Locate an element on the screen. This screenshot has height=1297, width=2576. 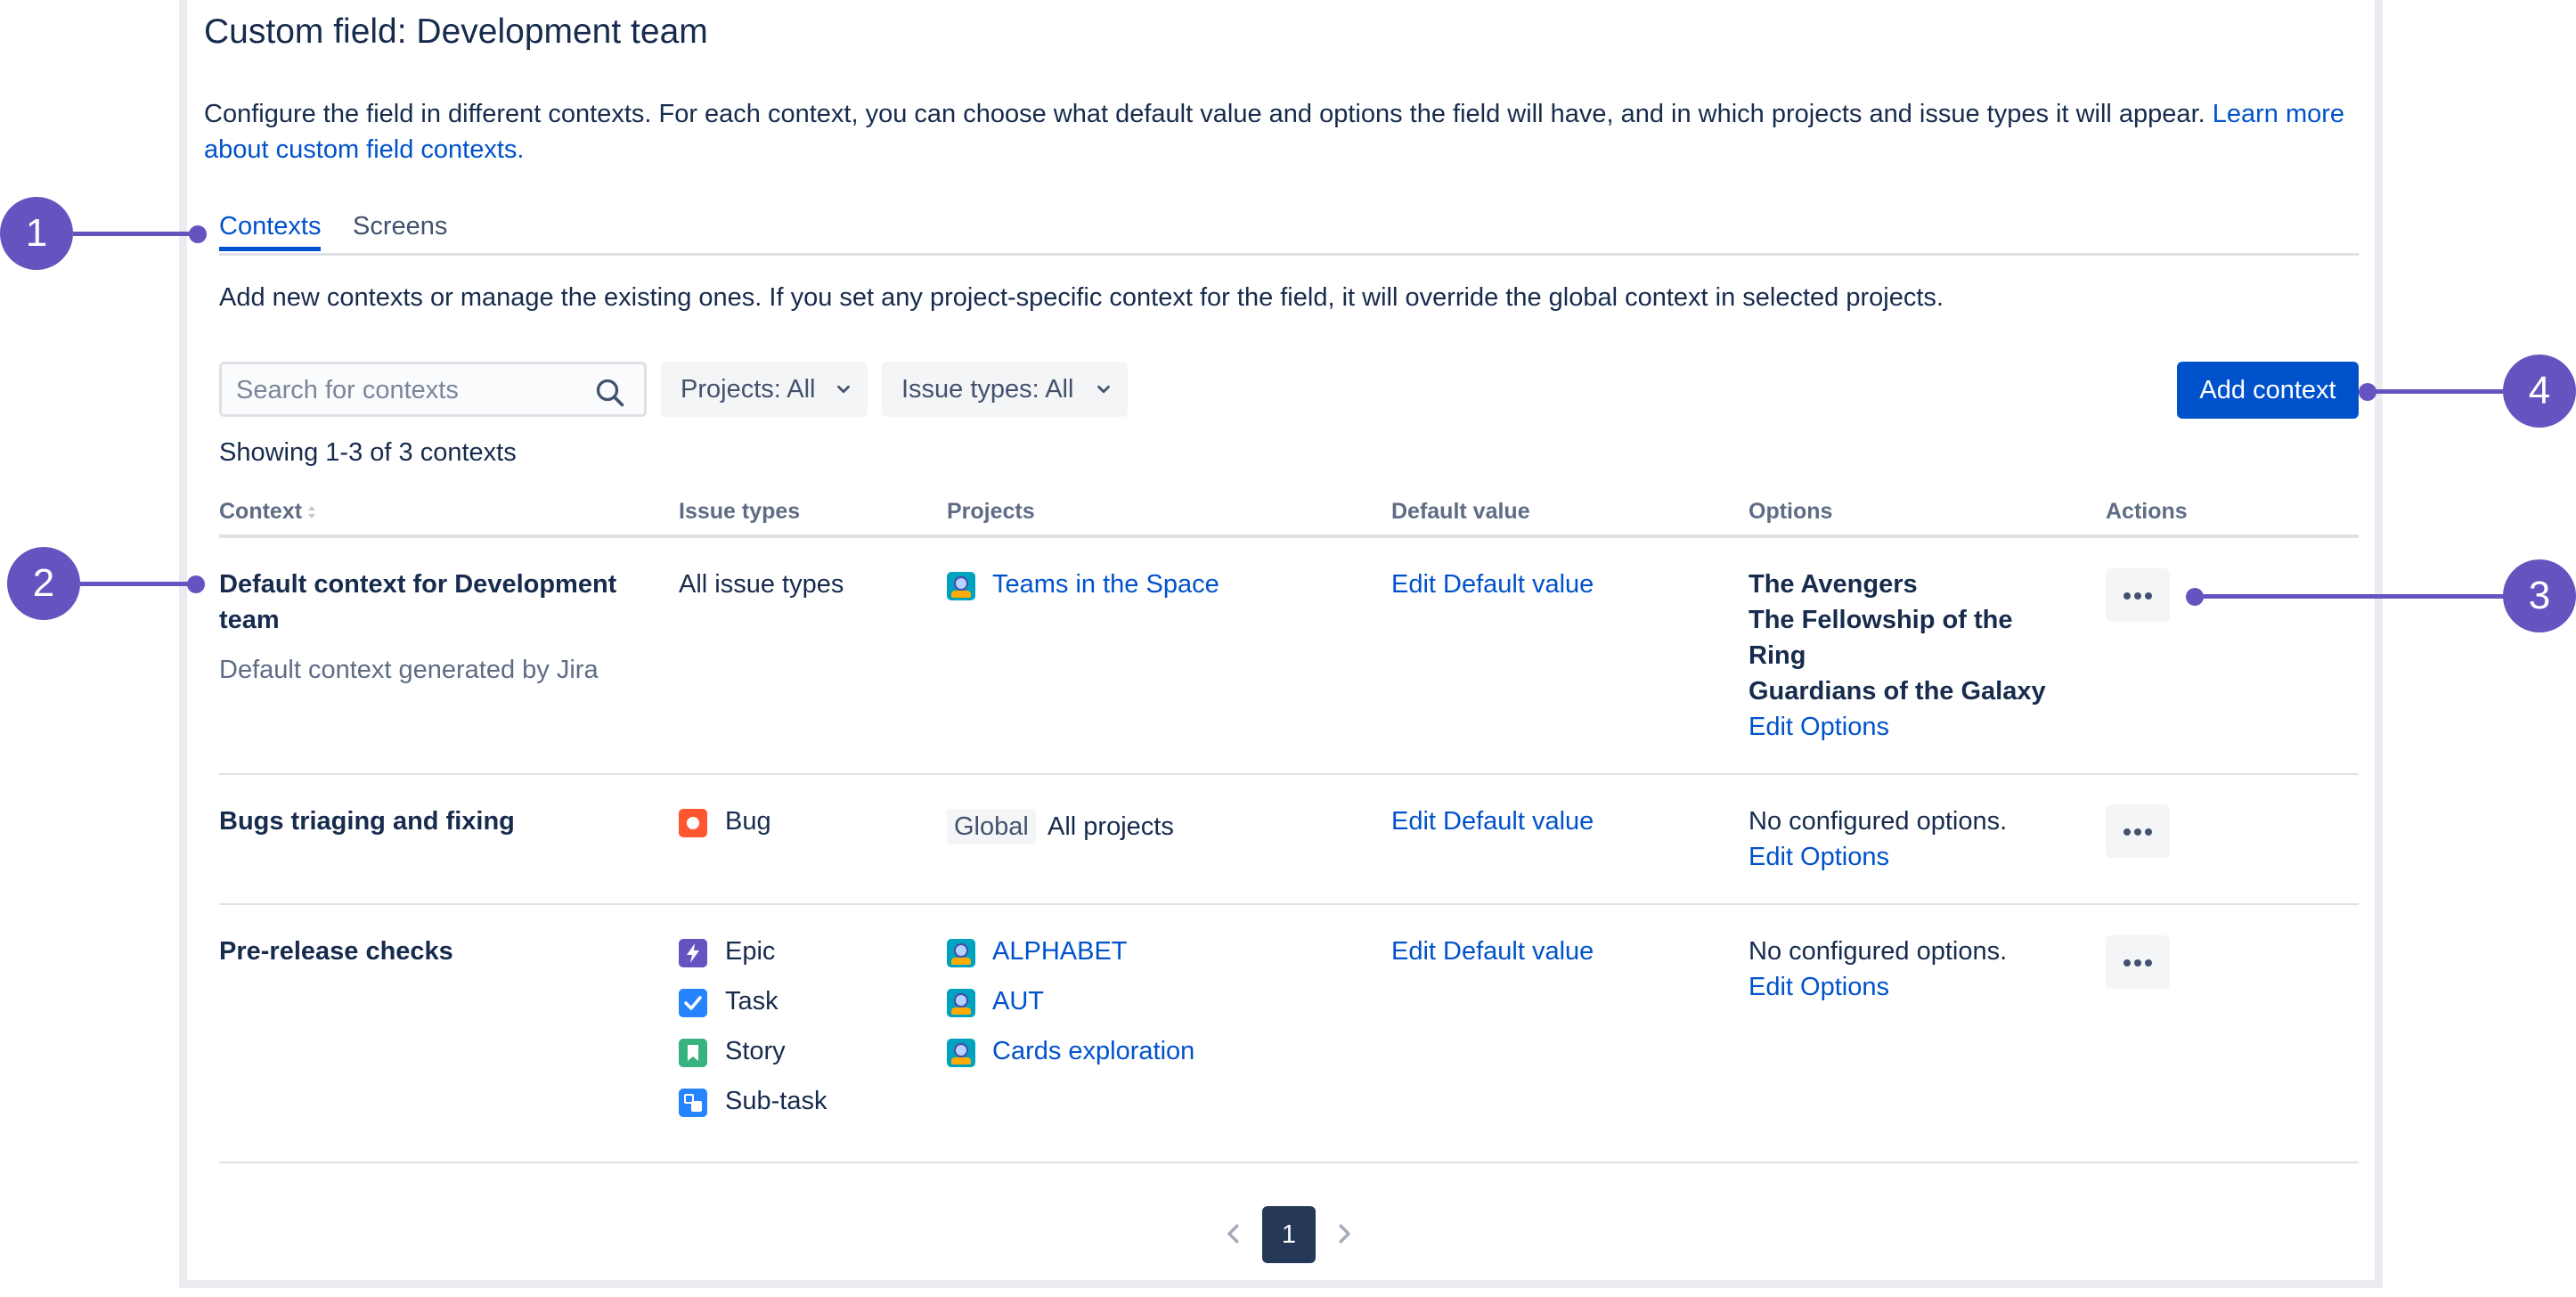
column-header-context: Context is located at coordinates (267, 512).